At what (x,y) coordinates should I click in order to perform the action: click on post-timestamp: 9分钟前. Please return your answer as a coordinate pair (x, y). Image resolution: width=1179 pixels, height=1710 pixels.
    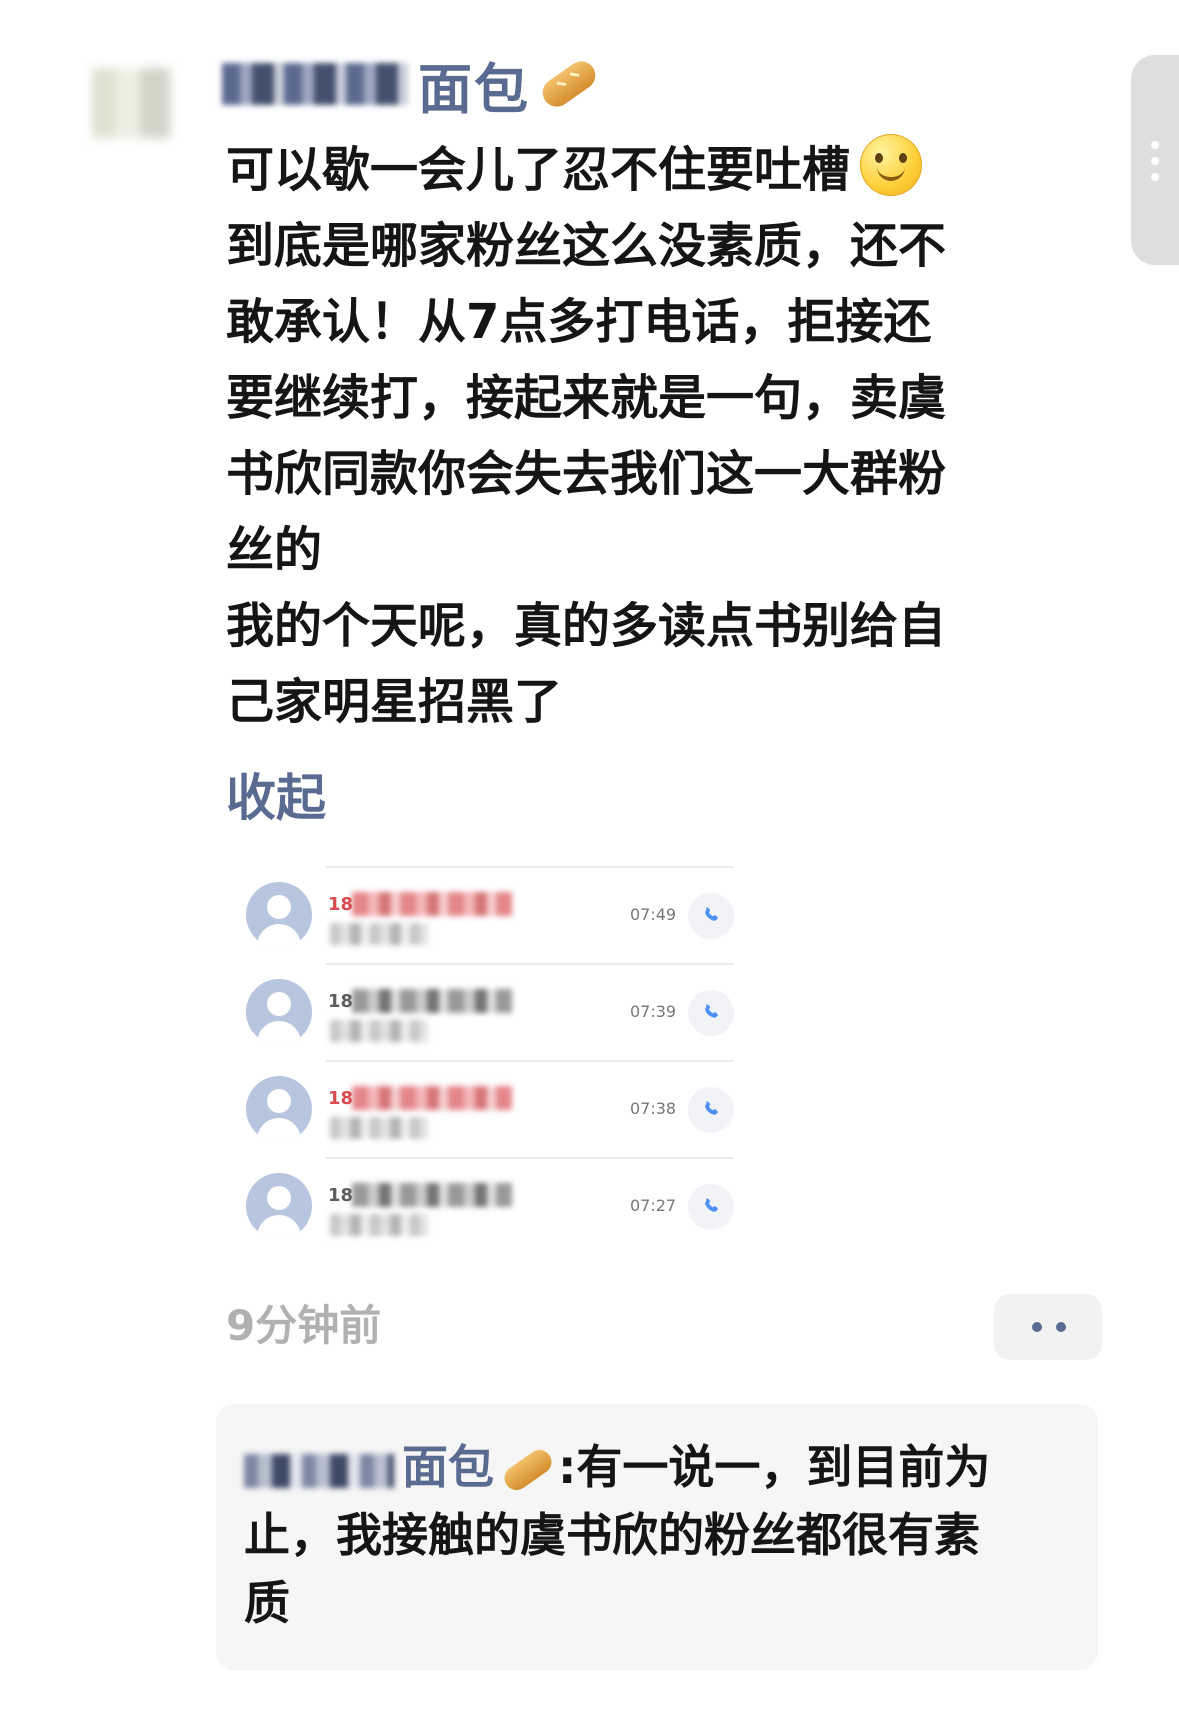
    Looking at the image, I should click on (304, 1325).